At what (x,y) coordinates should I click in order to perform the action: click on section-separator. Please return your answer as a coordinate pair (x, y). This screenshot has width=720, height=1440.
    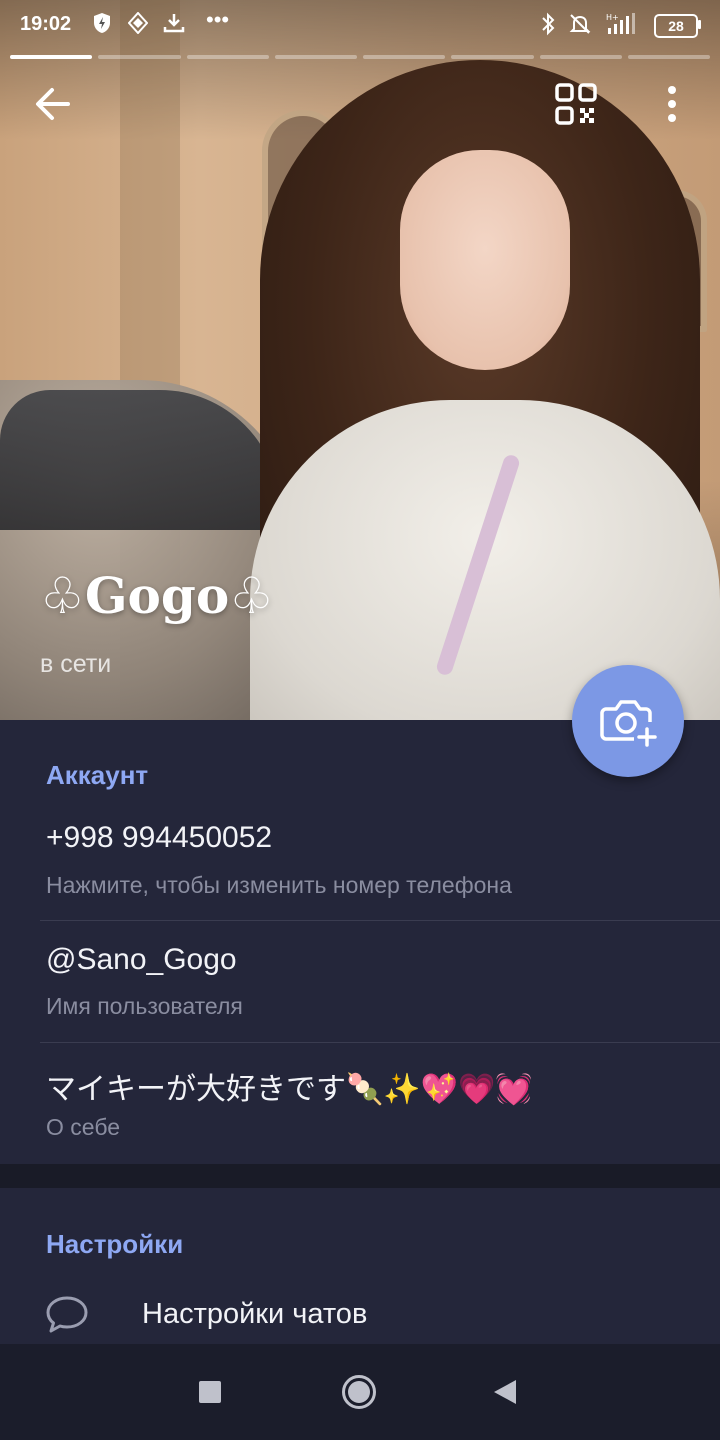
    Looking at the image, I should click on (360, 1176).